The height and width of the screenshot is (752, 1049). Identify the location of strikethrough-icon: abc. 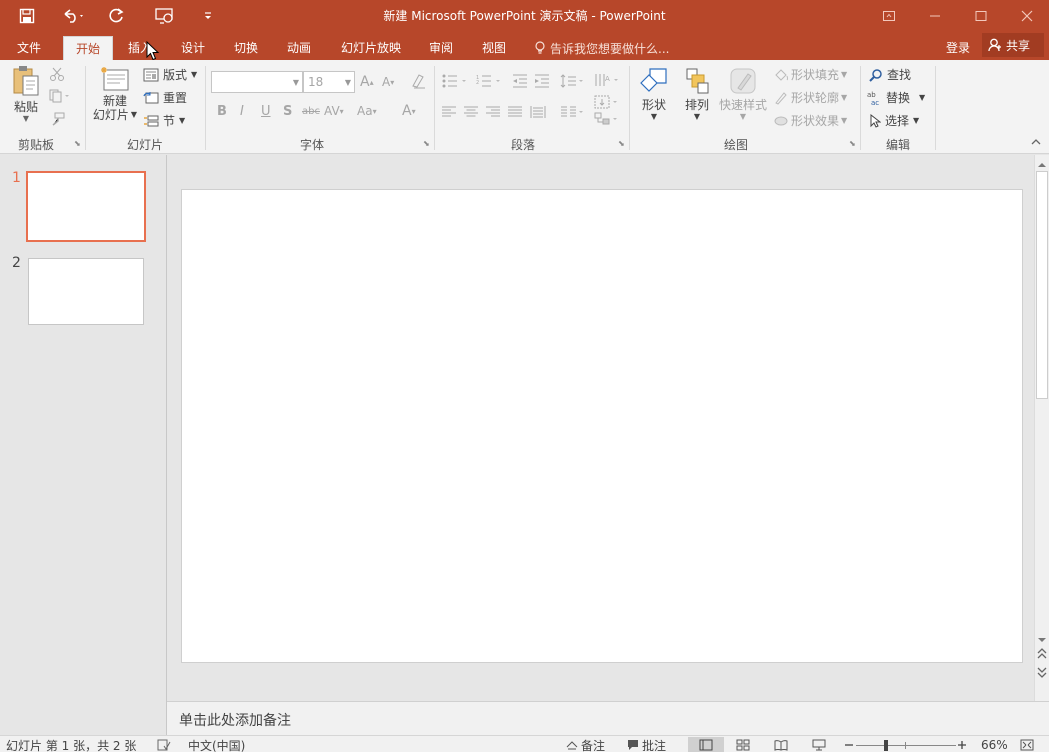
(311, 111).